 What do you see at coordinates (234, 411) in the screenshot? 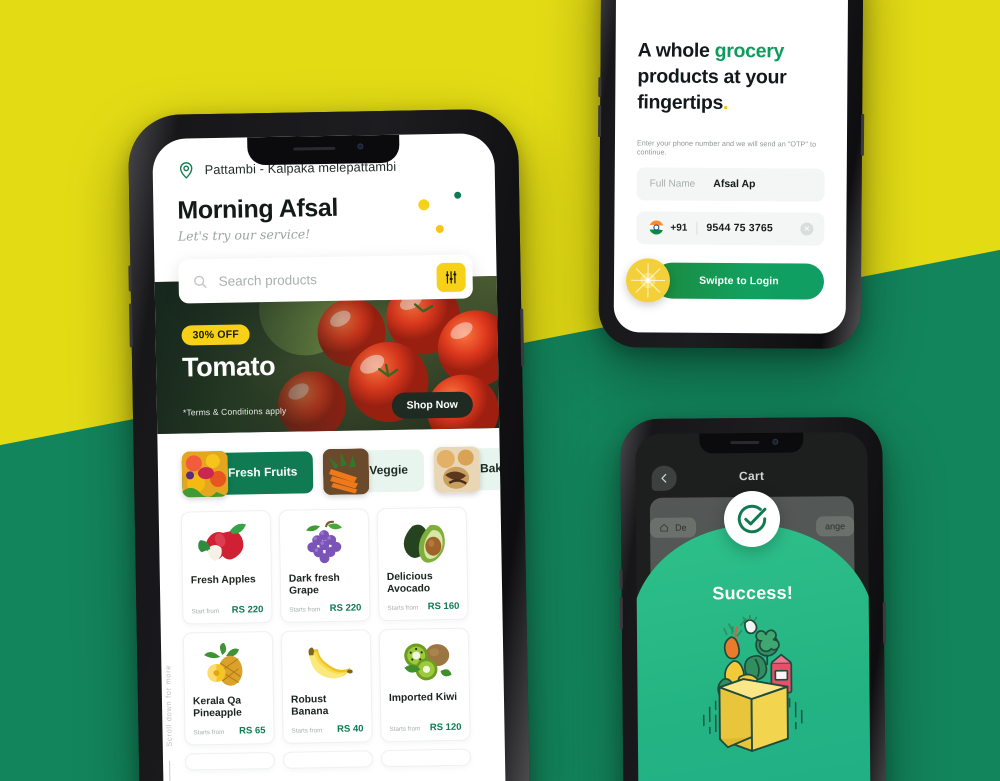
I see `banner-terms: *Terms & Conditions apply` at bounding box center [234, 411].